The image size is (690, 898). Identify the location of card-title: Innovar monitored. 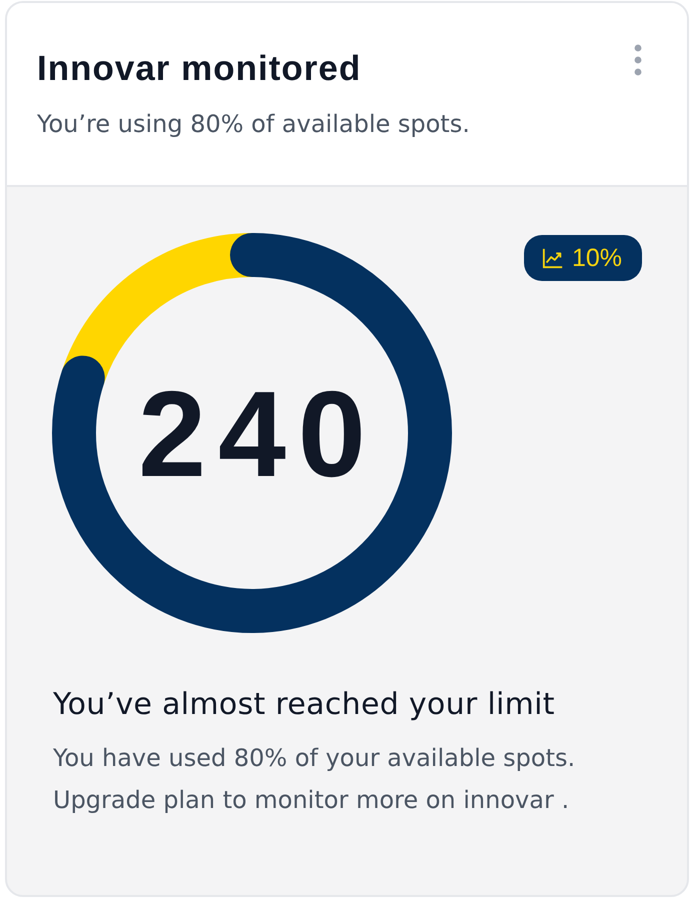
(199, 69).